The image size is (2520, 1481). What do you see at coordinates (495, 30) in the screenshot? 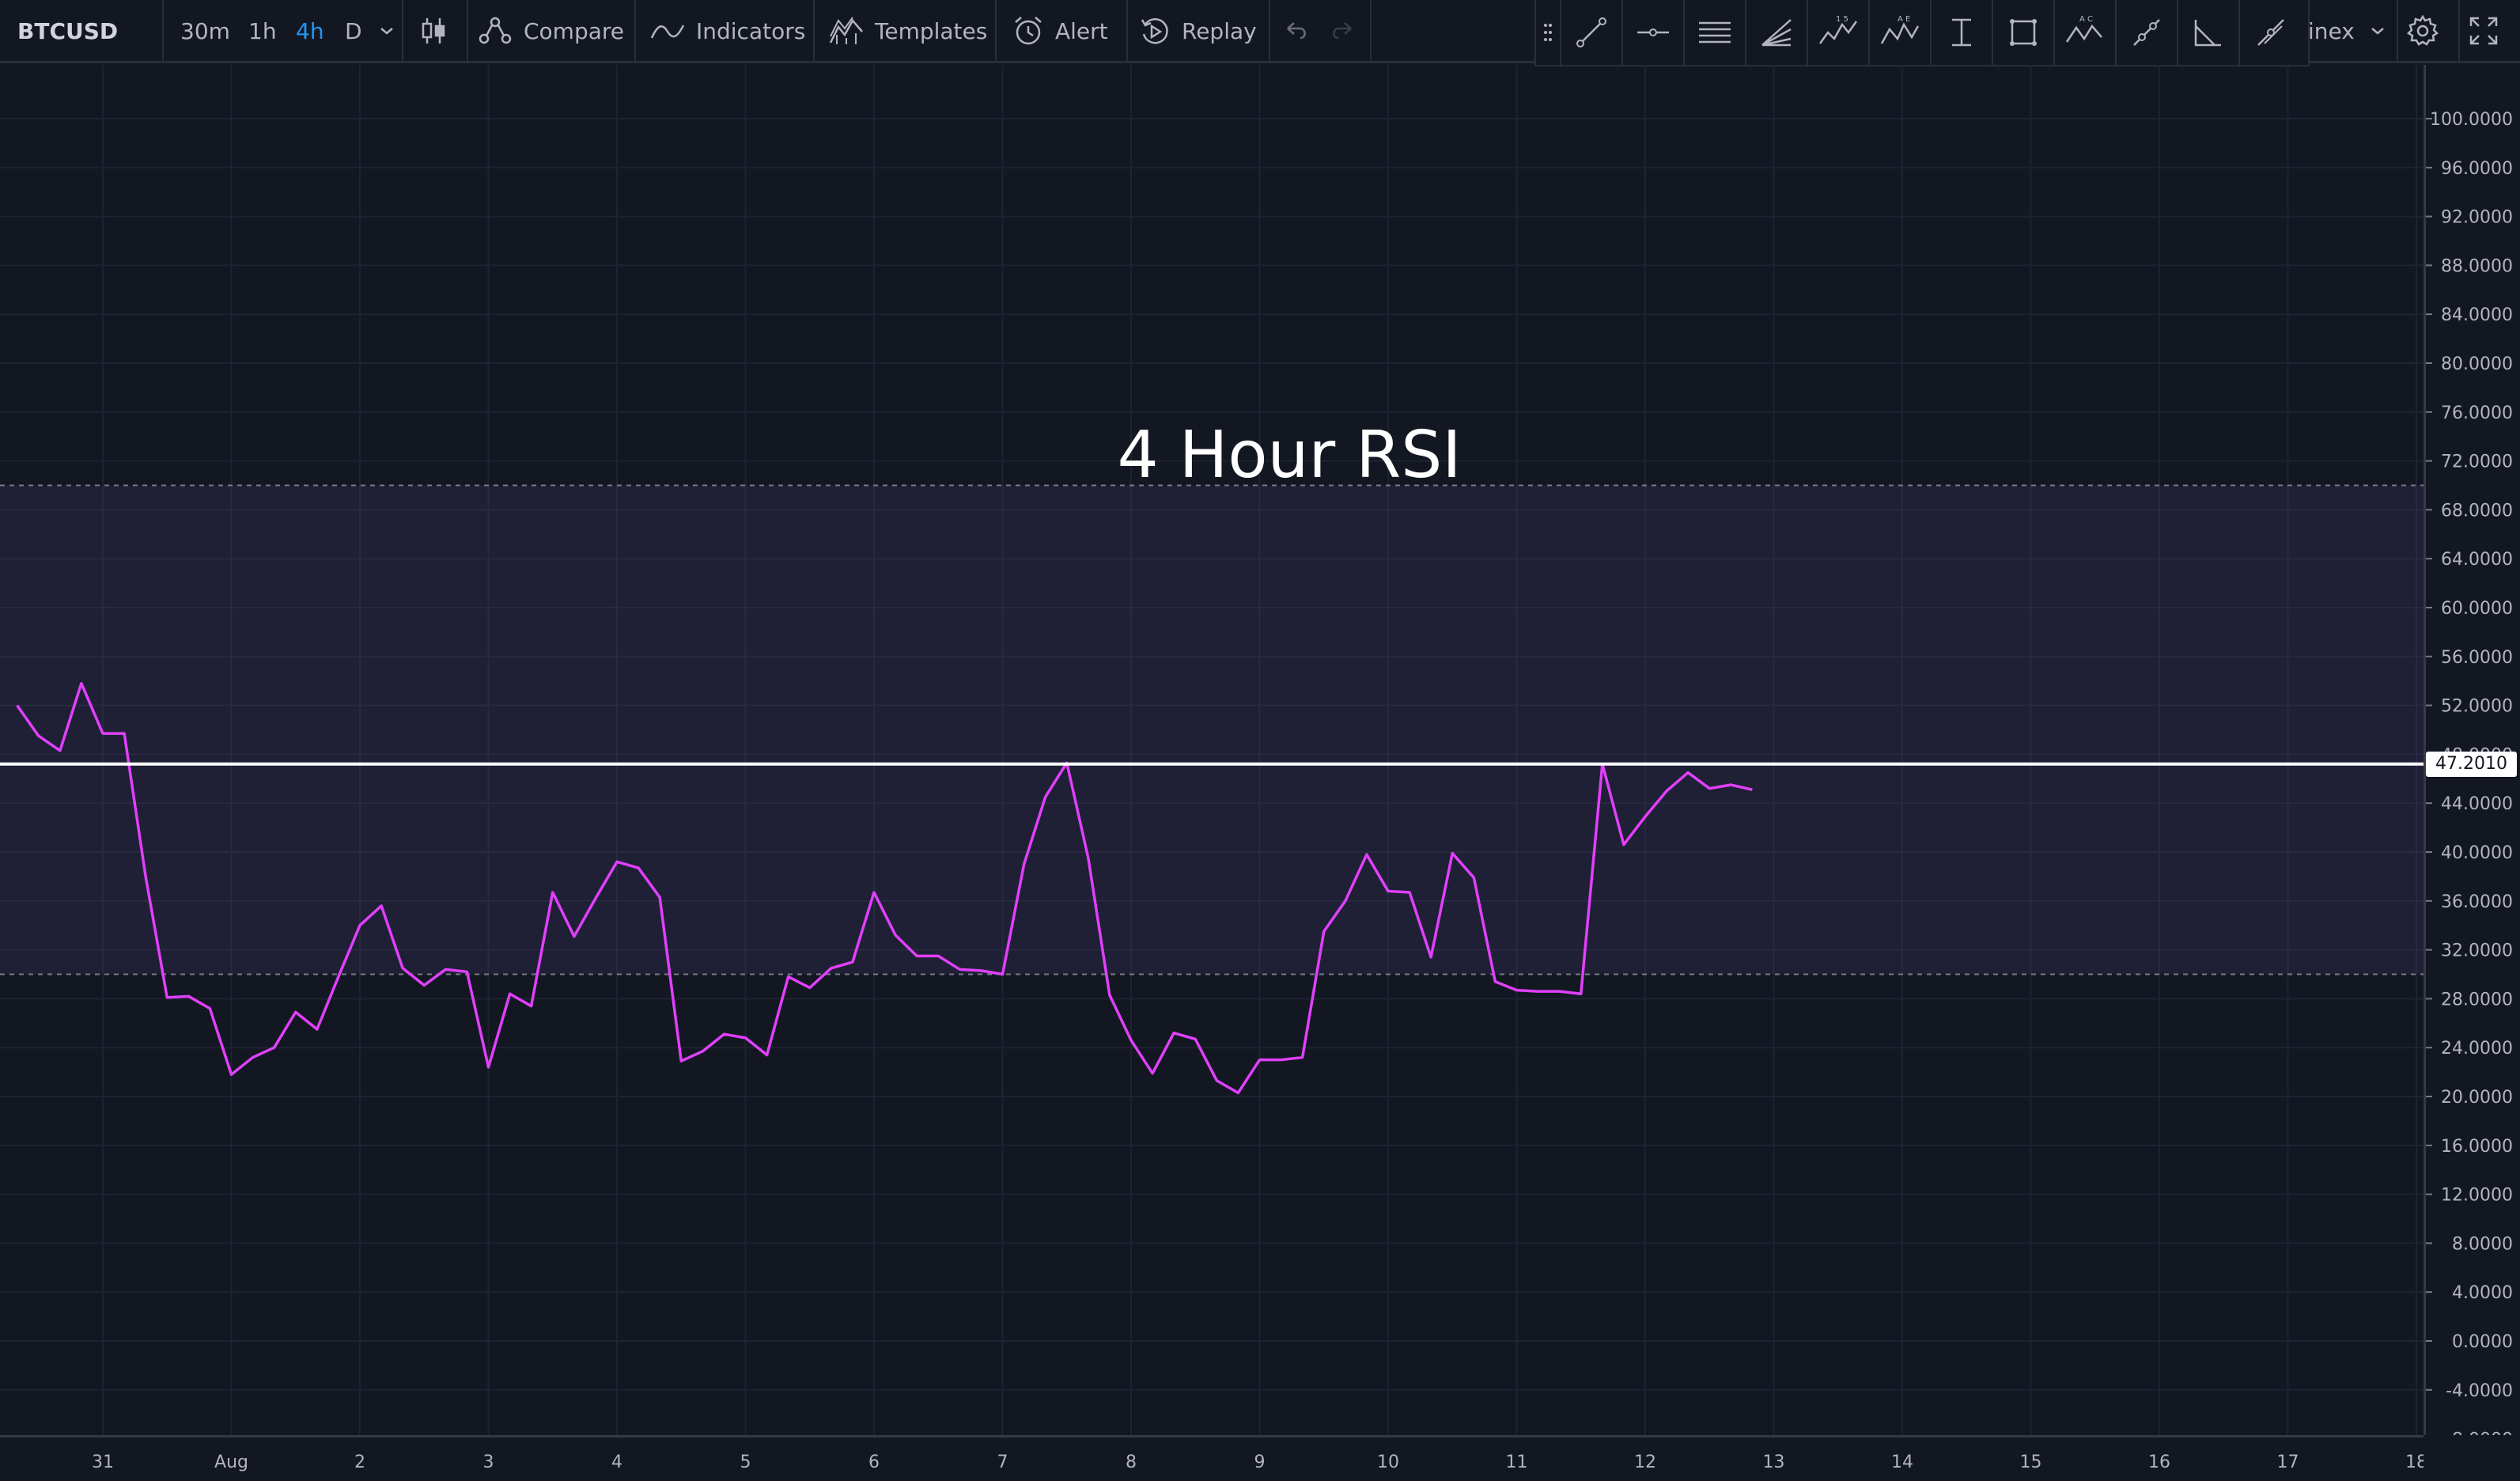
I see `compare-icon` at bounding box center [495, 30].